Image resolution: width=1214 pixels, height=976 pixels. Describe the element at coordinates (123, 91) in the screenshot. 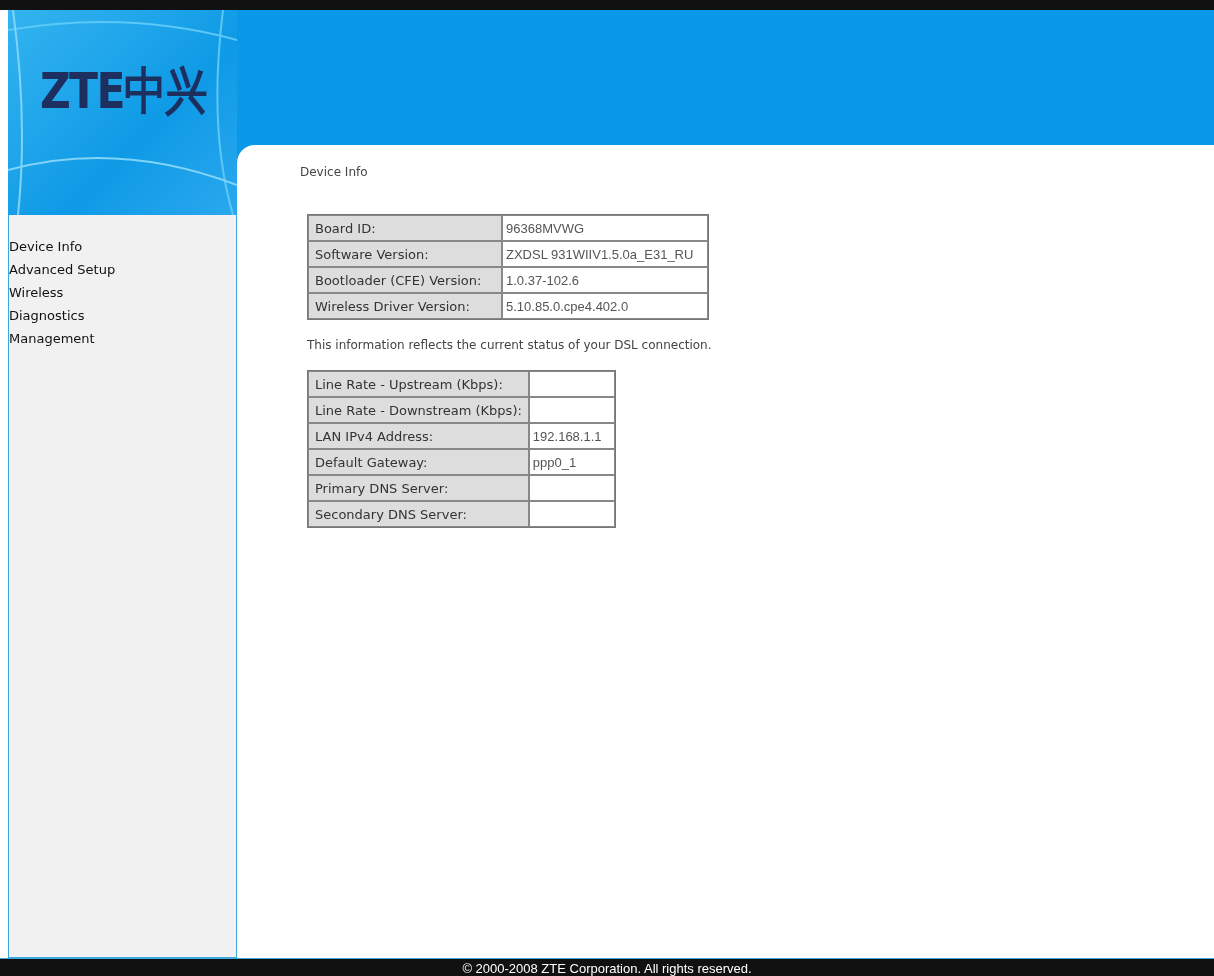

I see `logo: ZTE中兴` at that location.